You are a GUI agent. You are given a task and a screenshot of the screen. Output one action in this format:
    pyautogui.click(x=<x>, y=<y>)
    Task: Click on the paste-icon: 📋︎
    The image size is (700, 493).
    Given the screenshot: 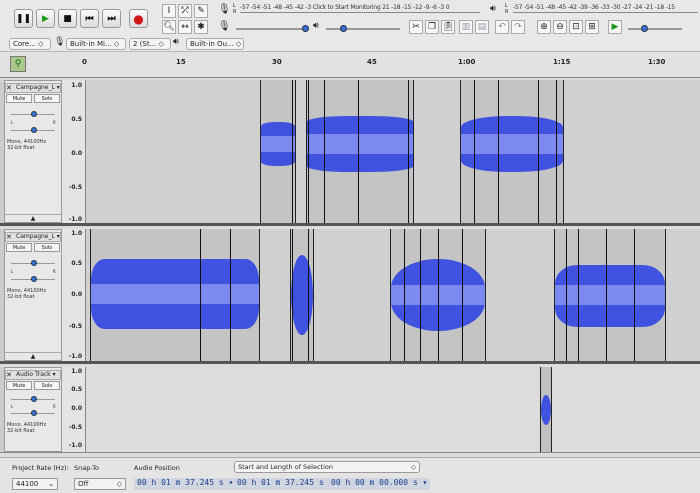 What is the action you would take?
    pyautogui.click(x=448, y=27)
    